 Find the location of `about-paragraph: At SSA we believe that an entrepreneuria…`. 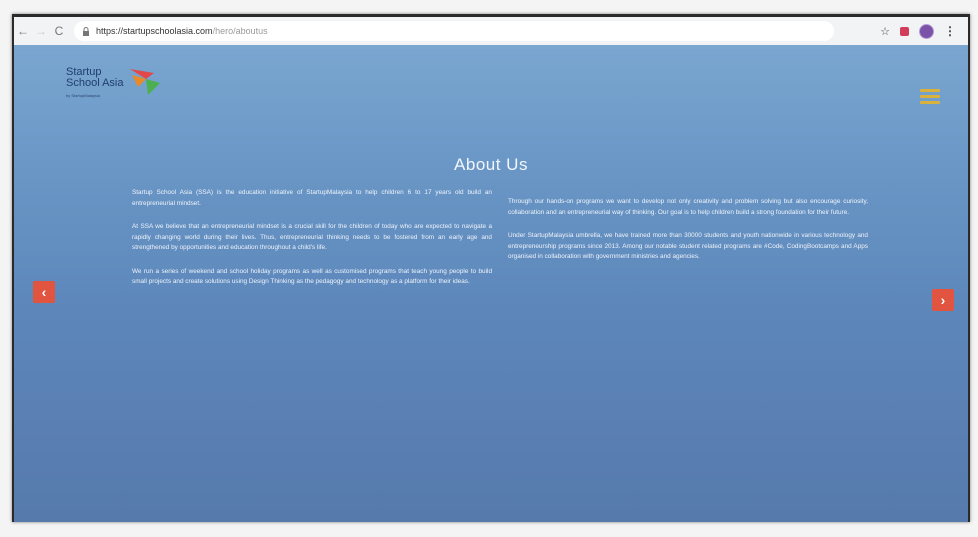

about-paragraph: At SSA we believe that an entrepreneuria… is located at coordinates (312, 237).